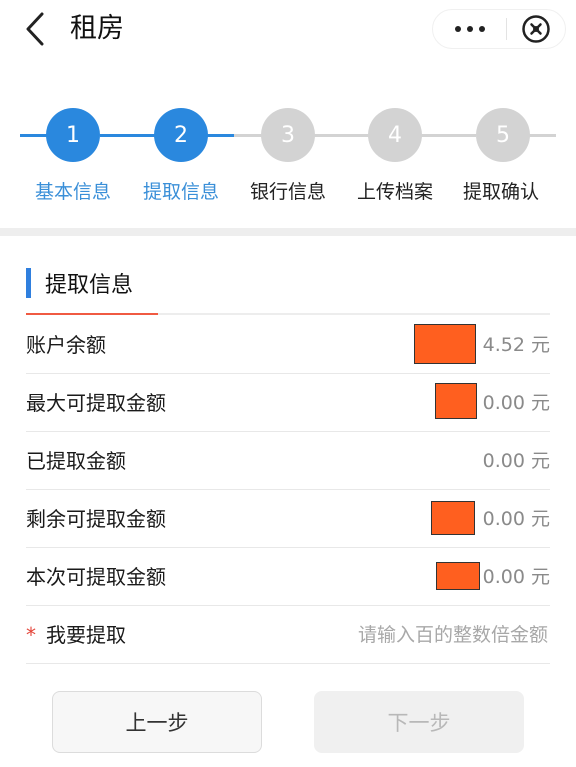 Image resolution: width=576 pixels, height=767 pixels. I want to click on close-button, so click(536, 29).